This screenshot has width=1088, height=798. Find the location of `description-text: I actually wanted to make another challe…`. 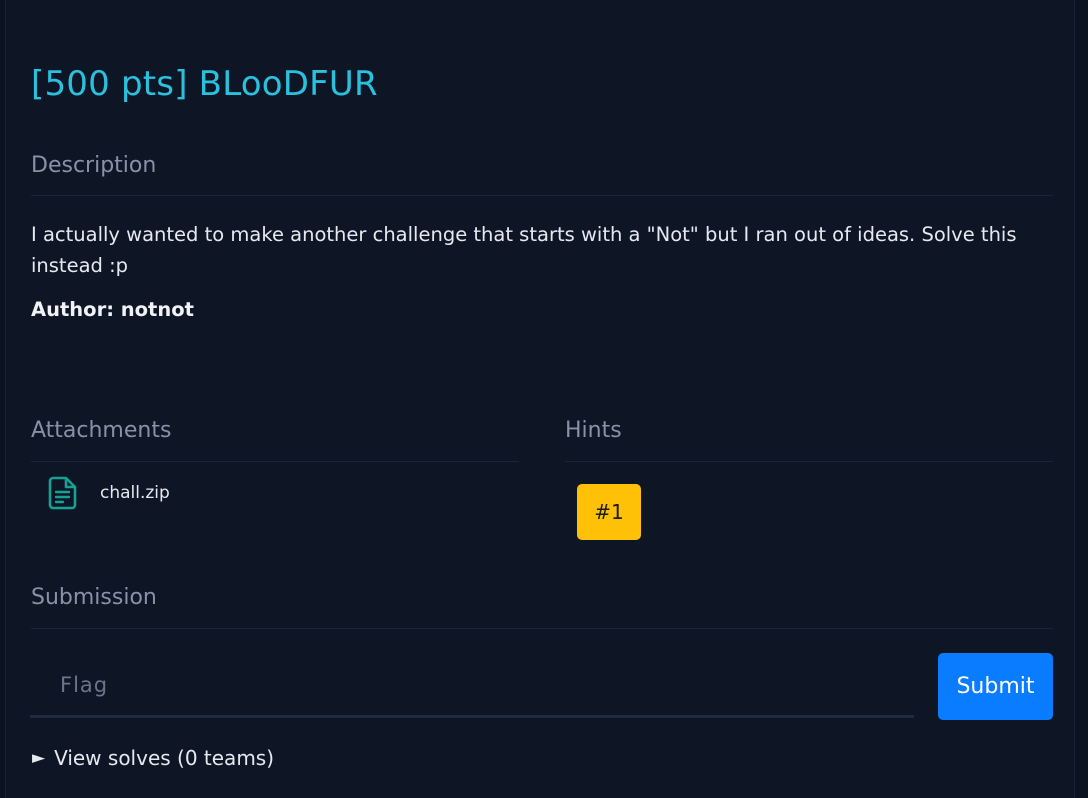

description-text: I actually wanted to make another challe… is located at coordinates (524, 250).